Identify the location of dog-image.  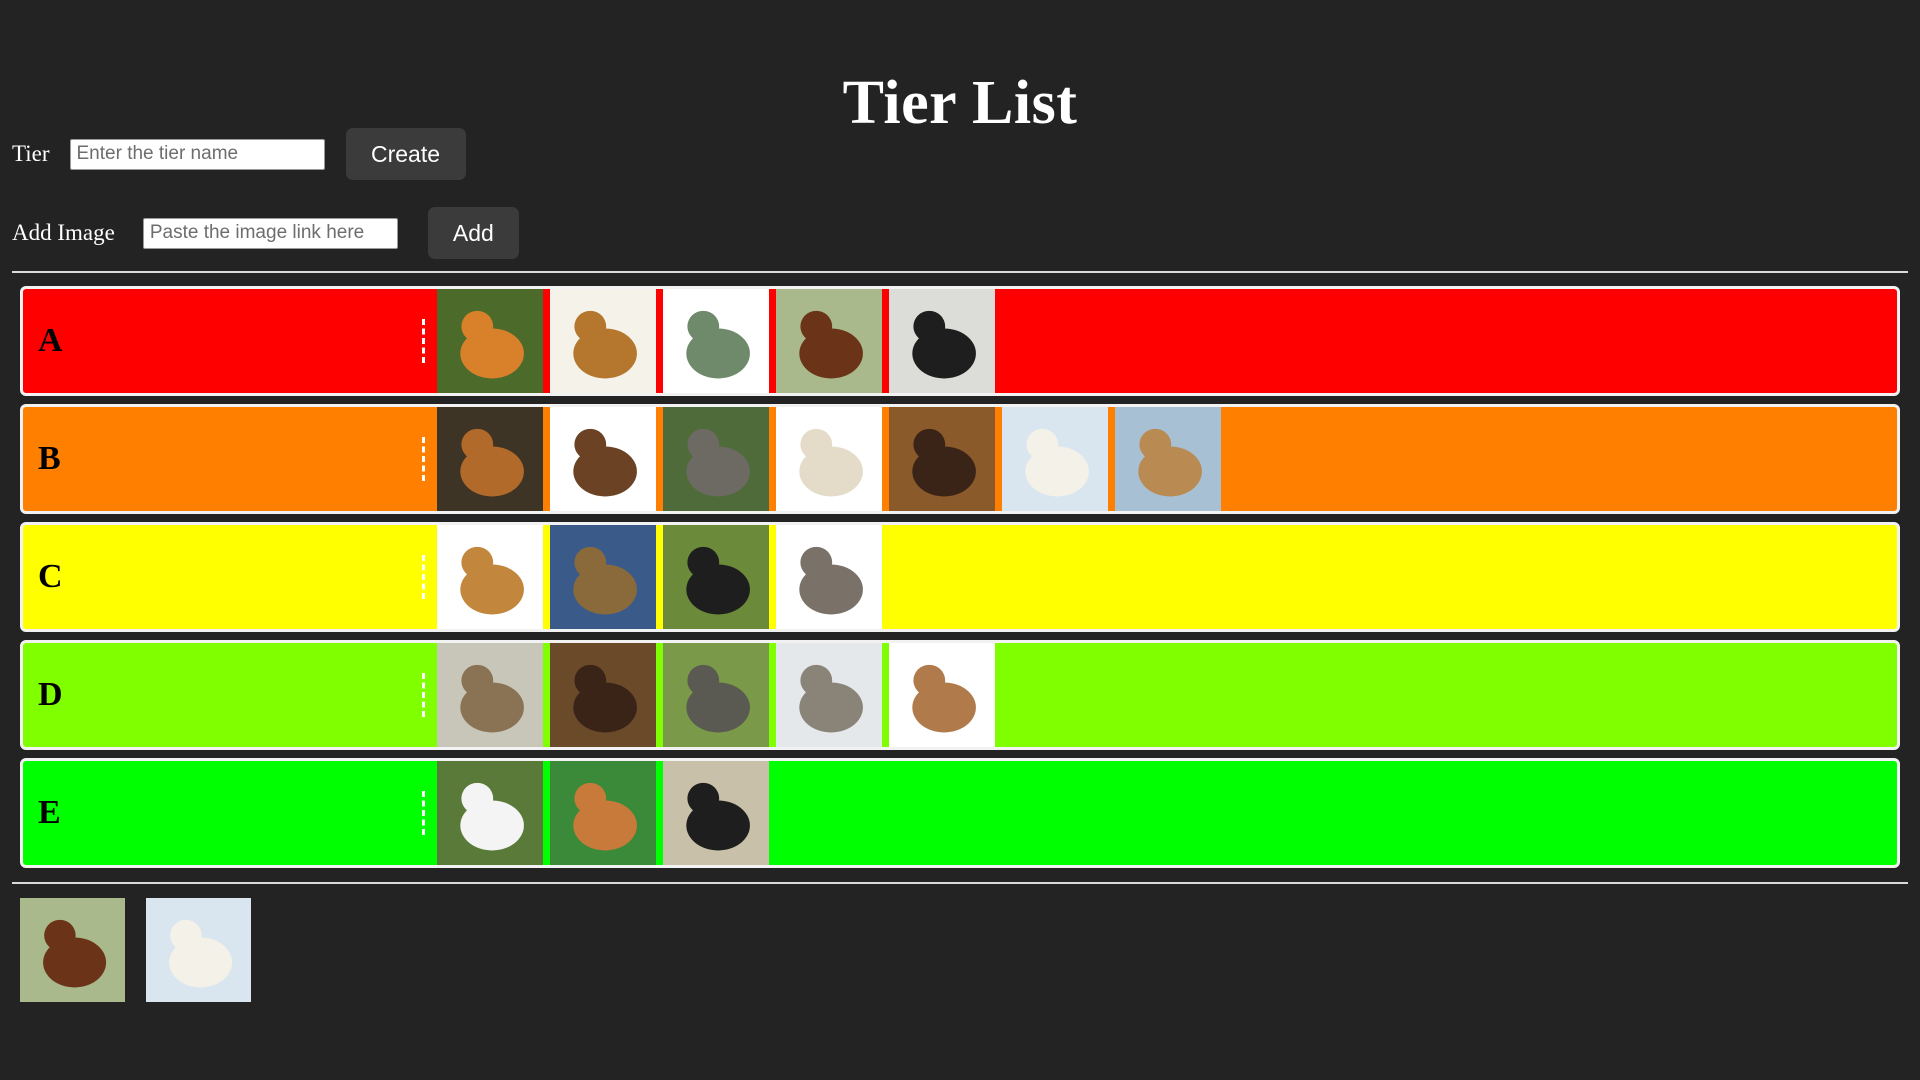
(490, 459).